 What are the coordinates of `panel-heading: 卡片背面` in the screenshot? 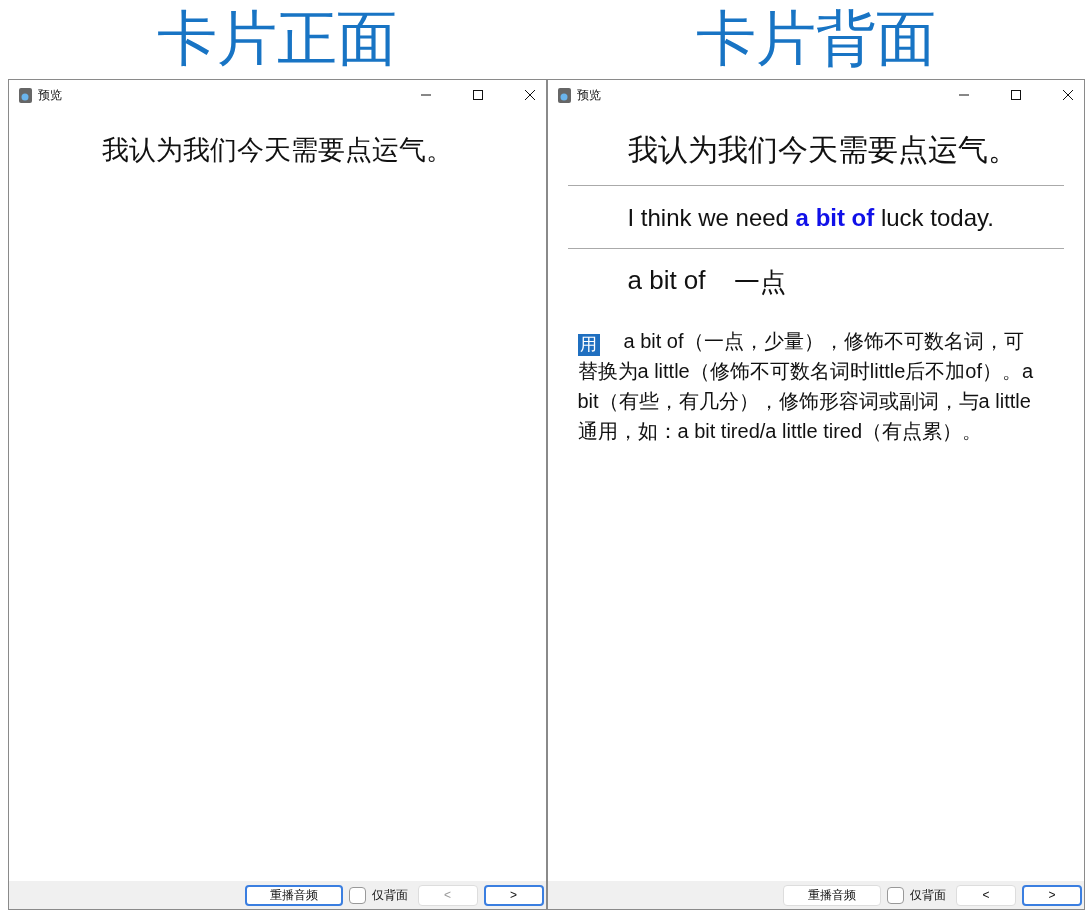 It's located at (815, 38).